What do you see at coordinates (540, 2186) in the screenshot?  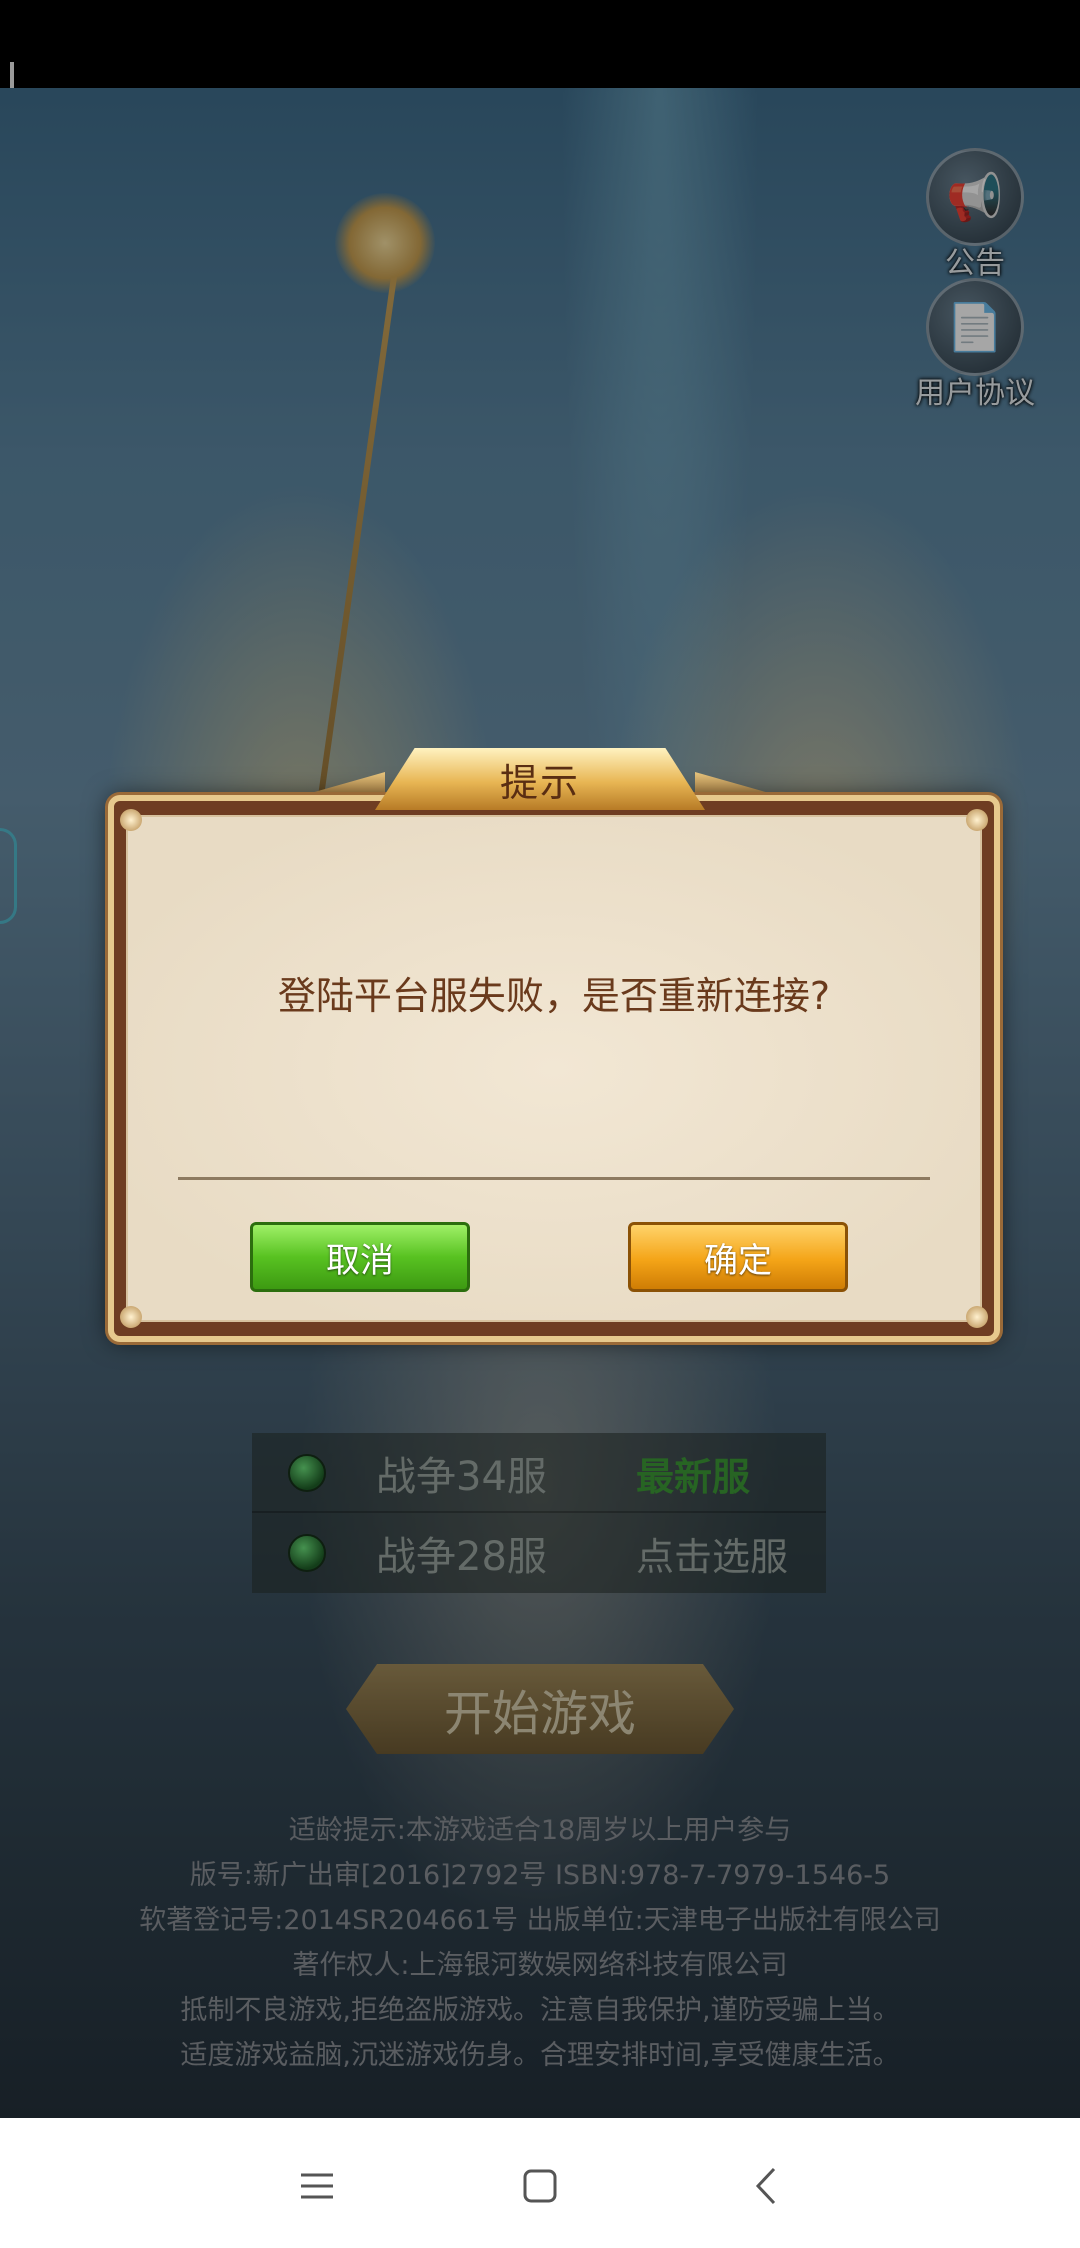 I see `home-square-icon` at bounding box center [540, 2186].